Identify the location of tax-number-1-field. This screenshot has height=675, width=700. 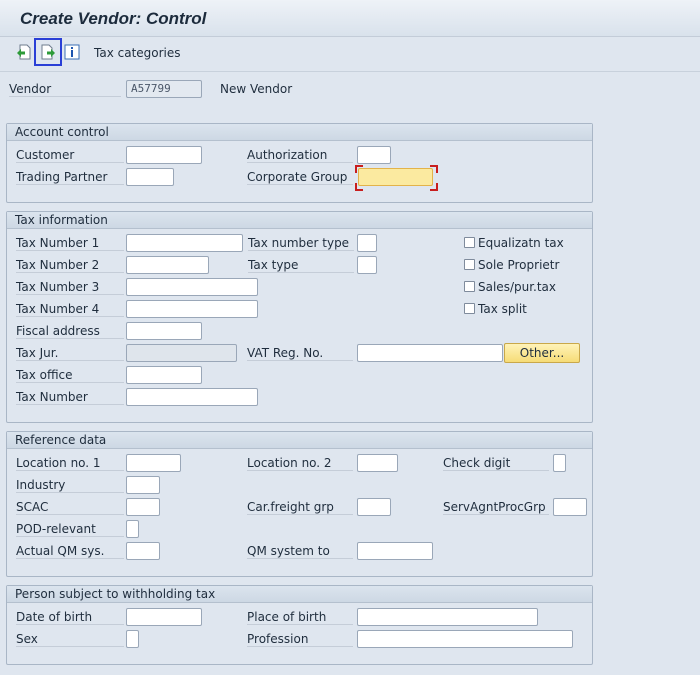
(184, 243).